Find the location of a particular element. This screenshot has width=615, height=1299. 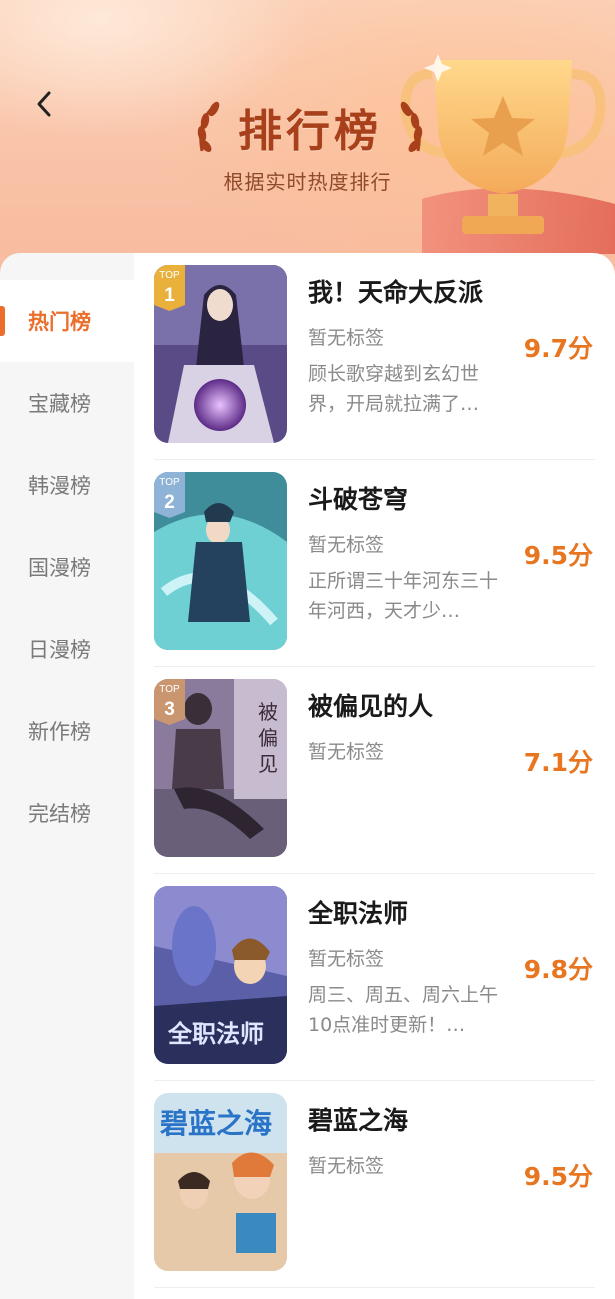

sidebar-item-label: 宝藏榜 is located at coordinates (59, 404).